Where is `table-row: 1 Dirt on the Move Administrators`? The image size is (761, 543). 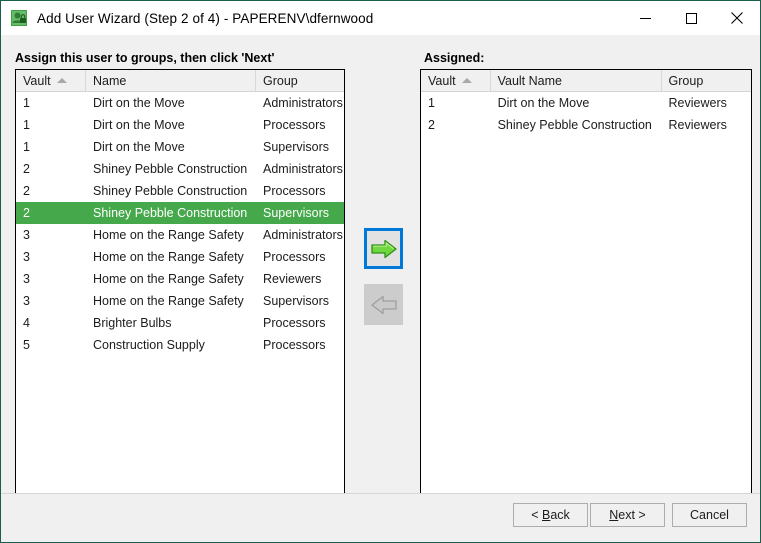 table-row: 1 Dirt on the Move Administrators is located at coordinates (180, 103).